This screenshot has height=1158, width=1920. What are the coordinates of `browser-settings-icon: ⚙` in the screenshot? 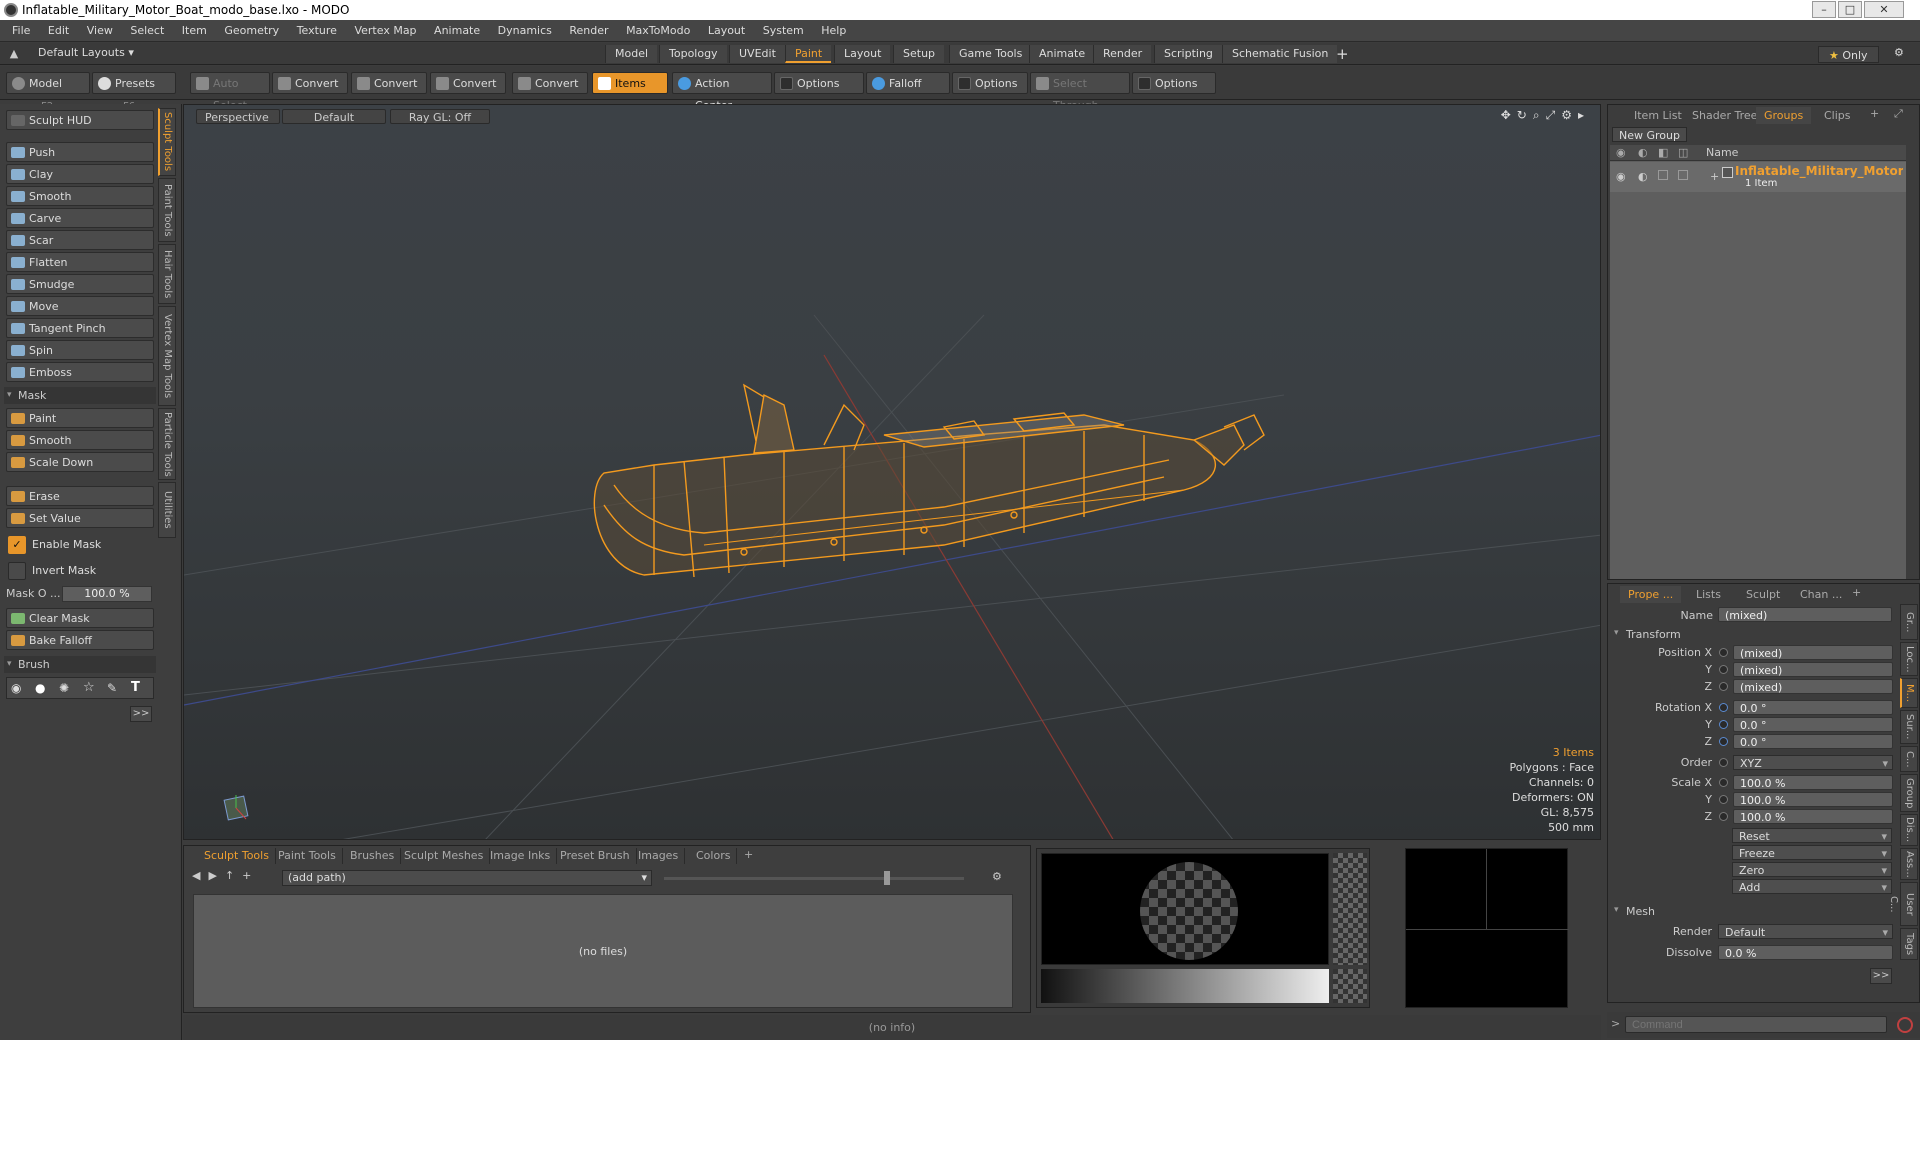 It's located at (997, 876).